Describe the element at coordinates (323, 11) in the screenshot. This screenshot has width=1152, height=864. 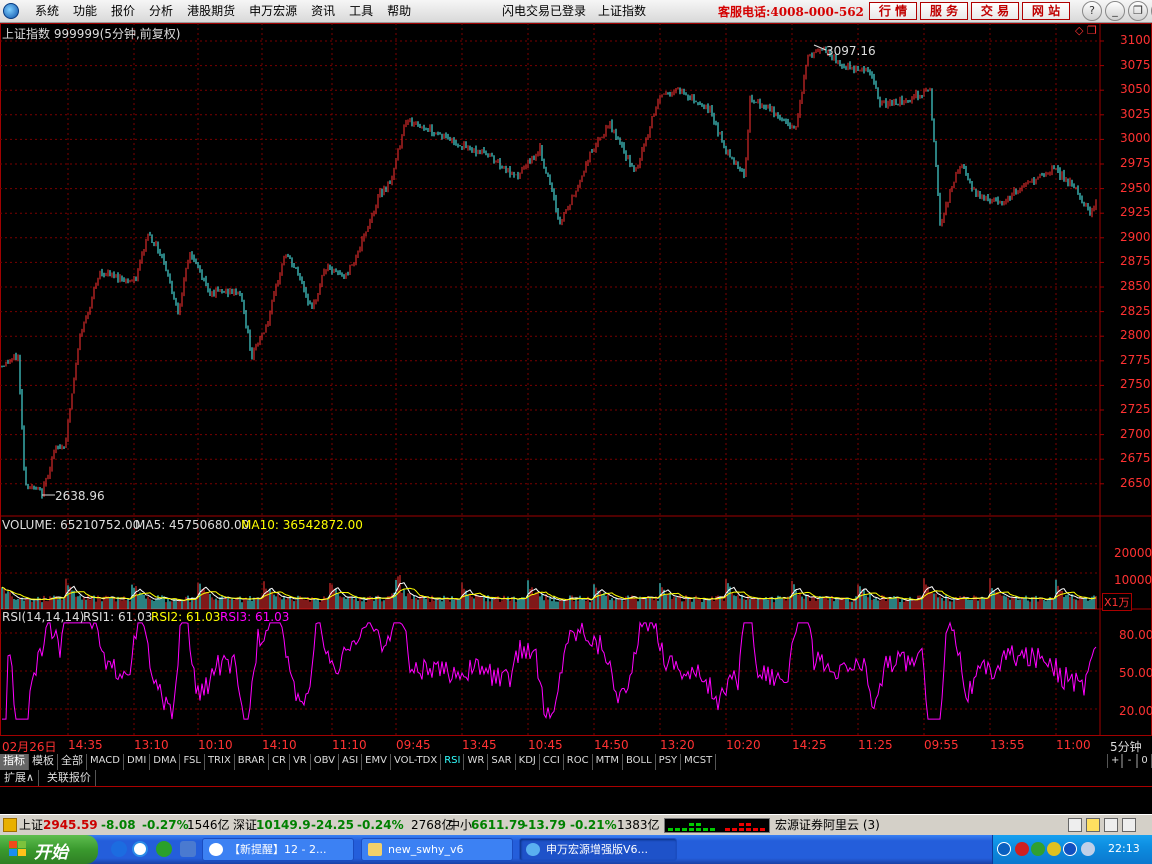
I see `menu-item-info: 资讯` at that location.